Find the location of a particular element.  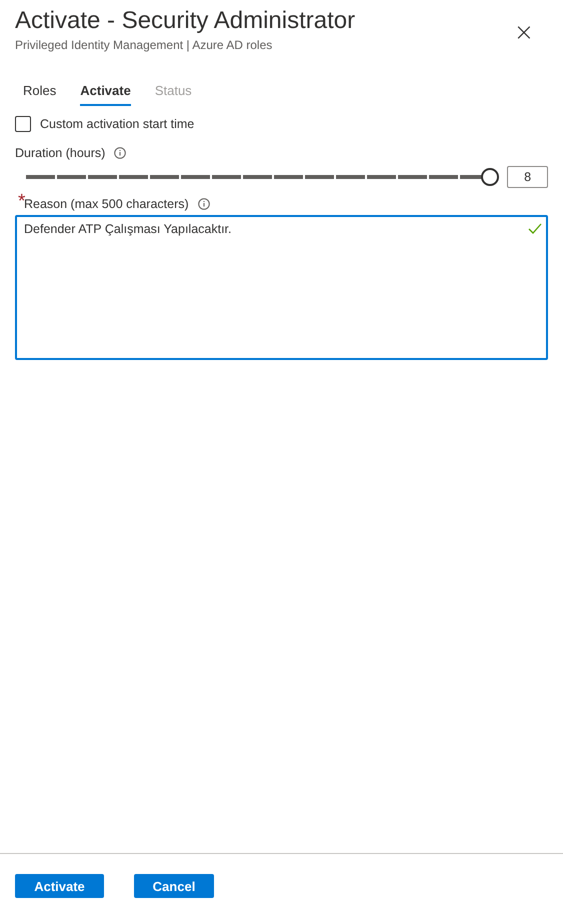

slider-thumb is located at coordinates (490, 177).